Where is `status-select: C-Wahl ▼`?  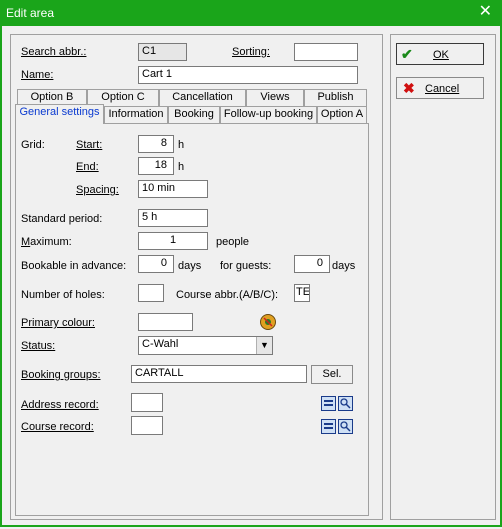 status-select: C-Wahl ▼ is located at coordinates (205, 345).